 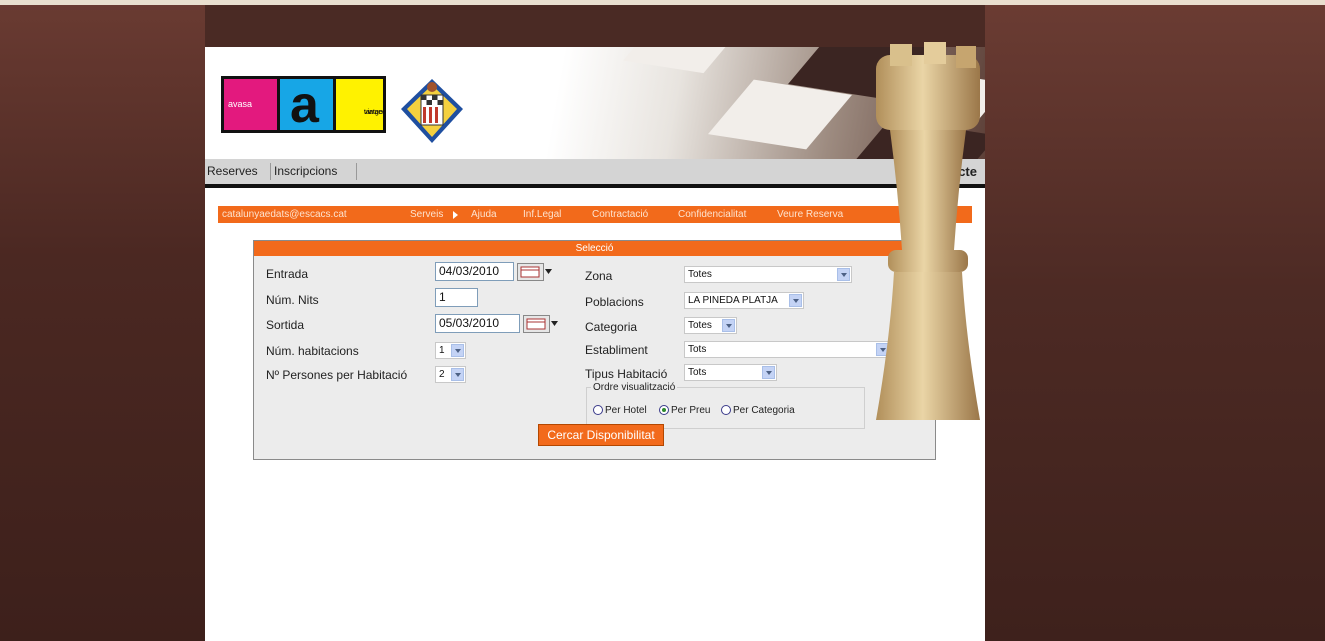 What do you see at coordinates (626, 374) in the screenshot?
I see `tipus-label: Tipus Habitació` at bounding box center [626, 374].